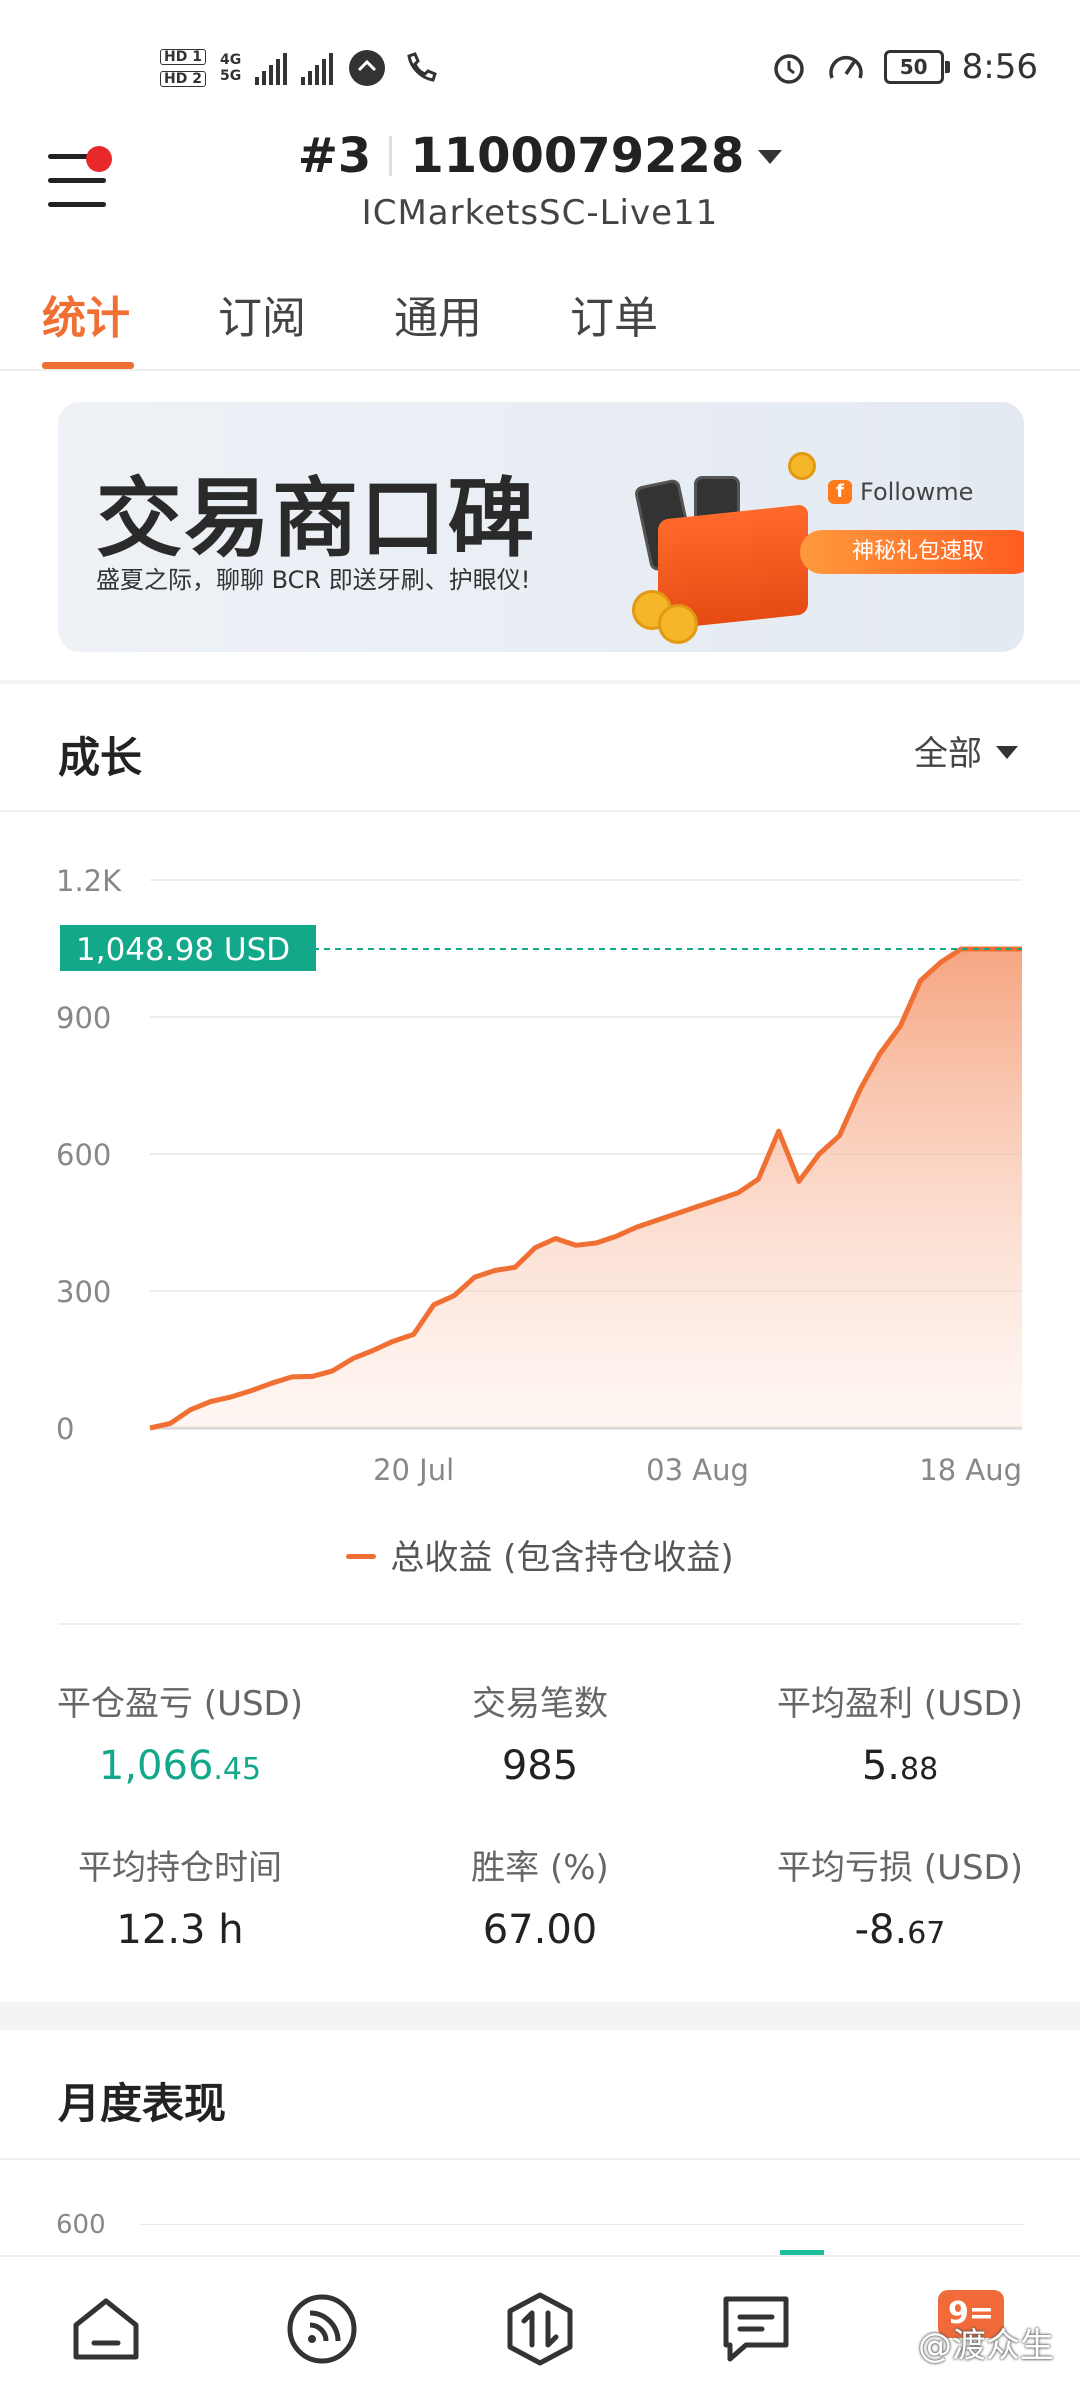 This screenshot has height=2402, width=1080. I want to click on stat-label: 平仓盈亏 (USD), so click(180, 1704).